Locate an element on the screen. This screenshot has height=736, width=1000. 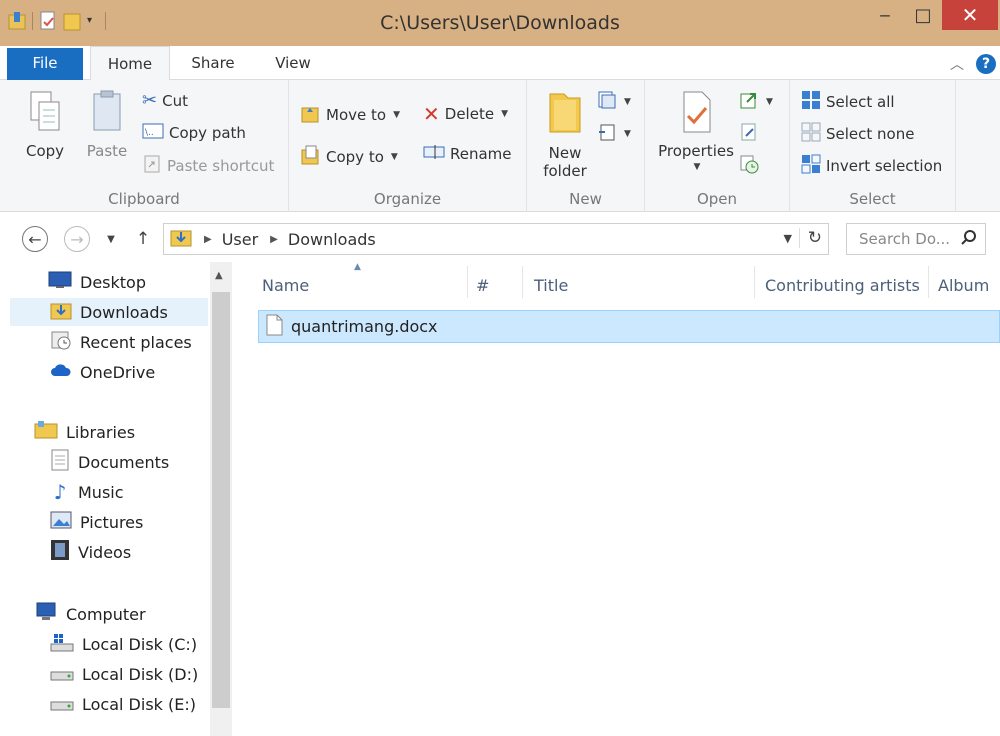
breadcrumb-downloads: Downloads is located at coordinates (332, 239).